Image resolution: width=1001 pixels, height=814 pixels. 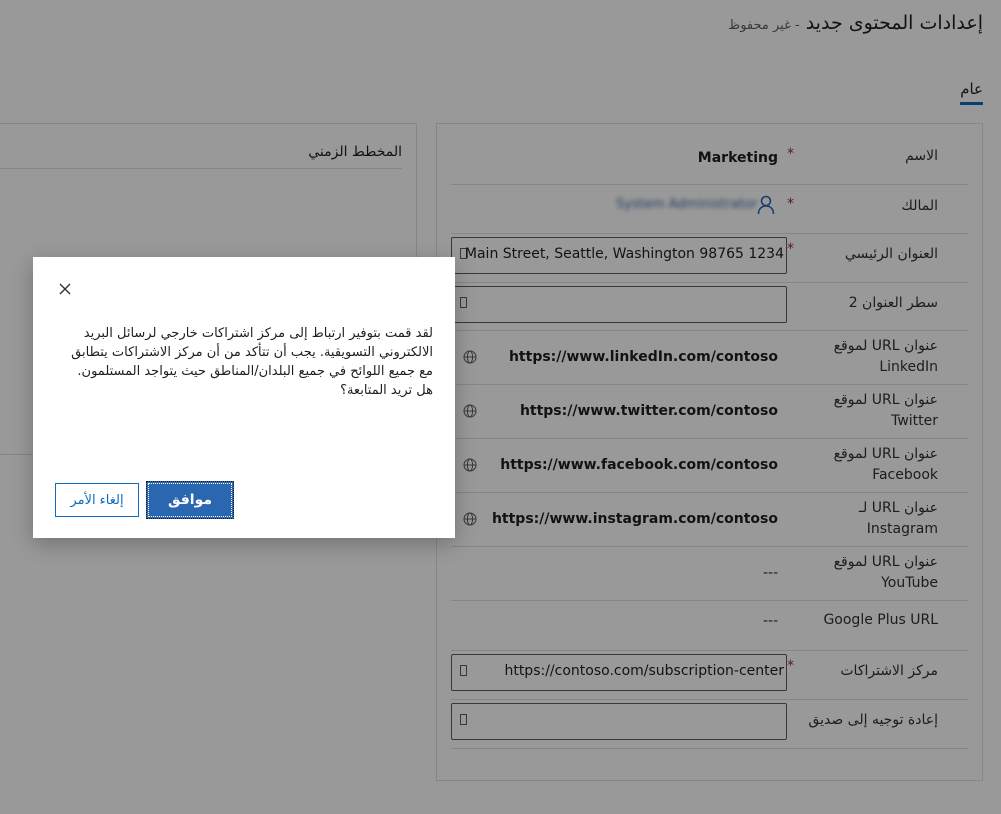 What do you see at coordinates (190, 500) in the screenshot?
I see `ok-button: موافق` at bounding box center [190, 500].